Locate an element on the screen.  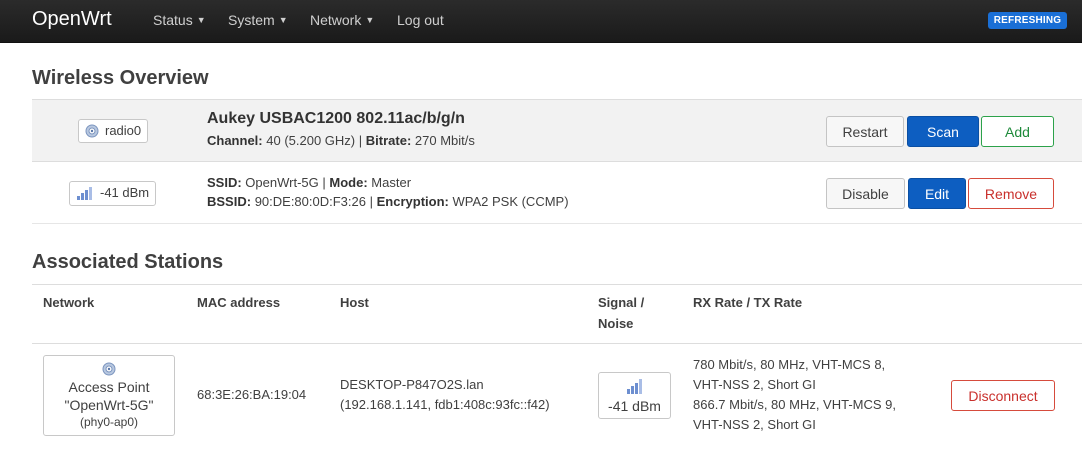
tx-rate-line2: VHT-NSS 2, Short GI is located at coordinates (754, 424).